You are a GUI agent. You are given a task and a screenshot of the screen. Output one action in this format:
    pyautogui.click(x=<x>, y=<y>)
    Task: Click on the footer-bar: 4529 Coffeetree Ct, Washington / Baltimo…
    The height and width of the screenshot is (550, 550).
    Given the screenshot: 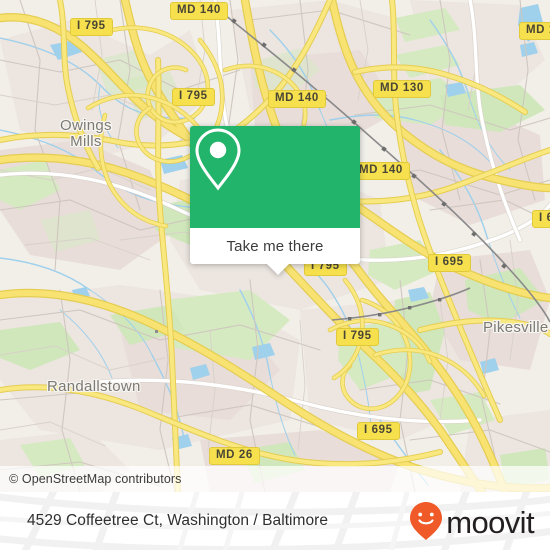 What is the action you would take?
    pyautogui.click(x=275, y=521)
    